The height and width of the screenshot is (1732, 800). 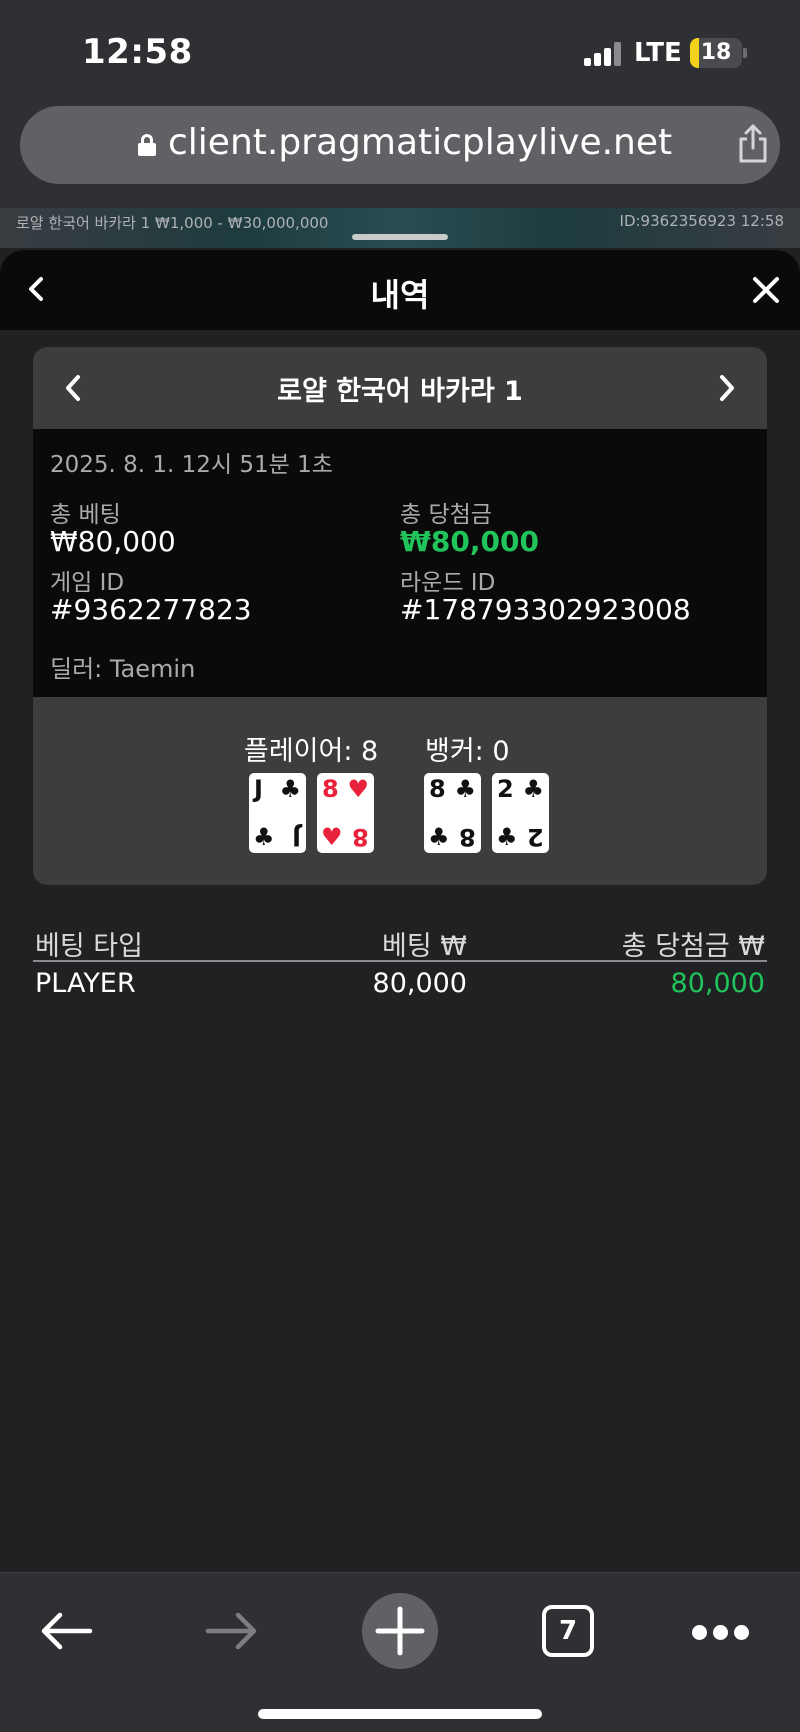 What do you see at coordinates (123, 669) in the screenshot?
I see `dealer-name: 딜러: Taemin` at bounding box center [123, 669].